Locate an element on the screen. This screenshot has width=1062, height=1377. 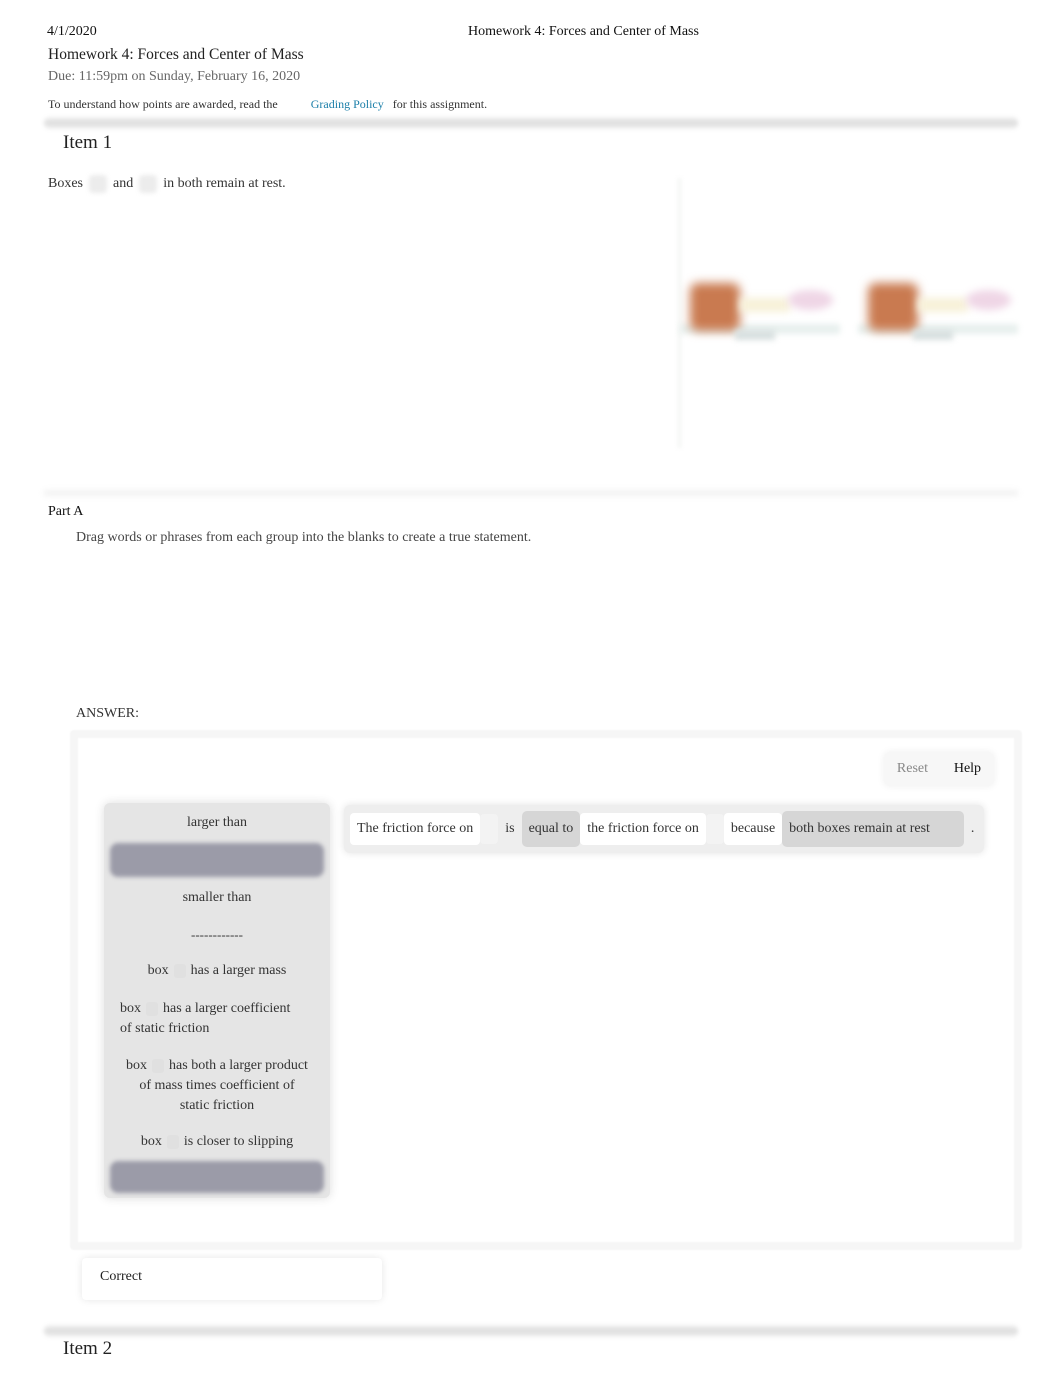
statement-text: the friction force on is located at coordinates (643, 829).